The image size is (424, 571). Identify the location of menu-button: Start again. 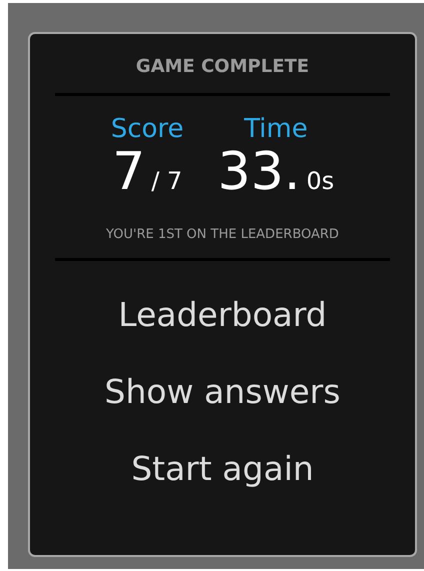
(222, 468).